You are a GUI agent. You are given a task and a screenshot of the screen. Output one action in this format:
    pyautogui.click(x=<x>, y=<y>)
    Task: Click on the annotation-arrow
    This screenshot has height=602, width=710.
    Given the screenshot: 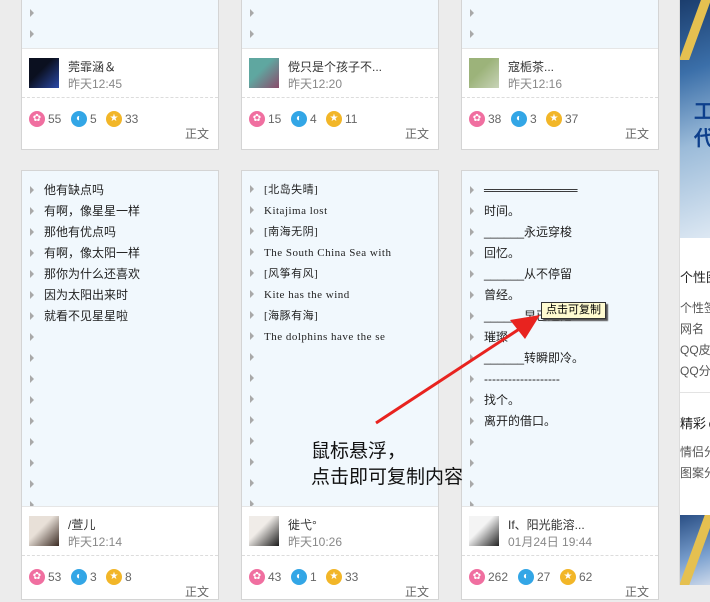 What is the action you would take?
    pyautogui.click(x=457, y=370)
    